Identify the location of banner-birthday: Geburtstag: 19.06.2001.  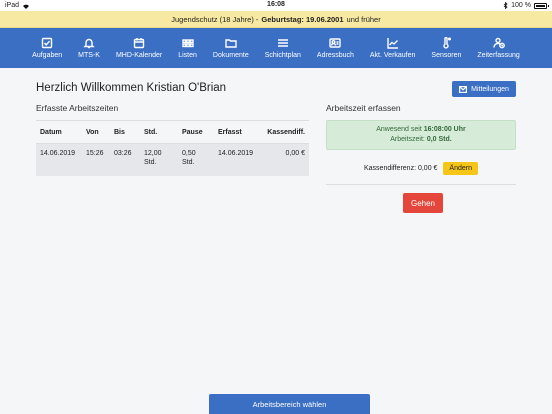
(302, 19).